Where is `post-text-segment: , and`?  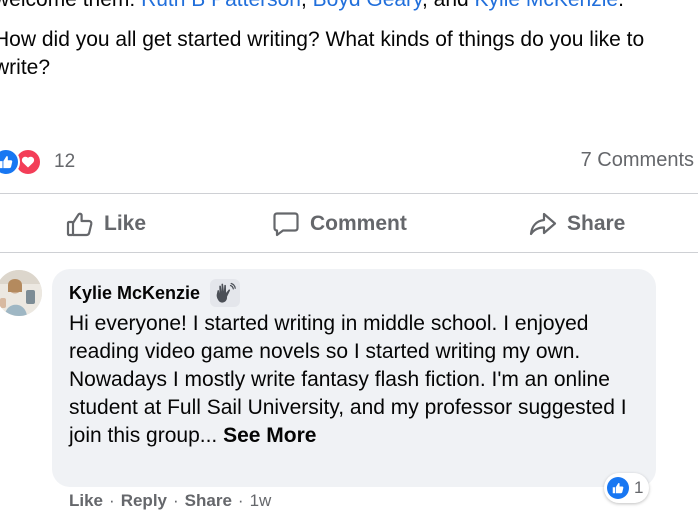
post-text-segment: , and is located at coordinates (448, 5).